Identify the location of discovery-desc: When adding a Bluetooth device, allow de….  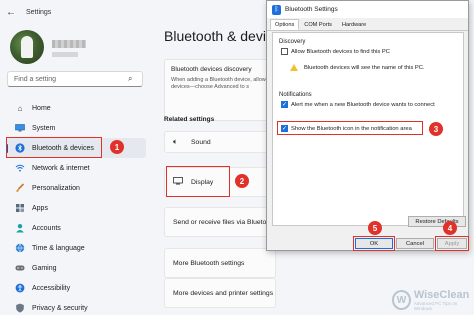
(218, 83).